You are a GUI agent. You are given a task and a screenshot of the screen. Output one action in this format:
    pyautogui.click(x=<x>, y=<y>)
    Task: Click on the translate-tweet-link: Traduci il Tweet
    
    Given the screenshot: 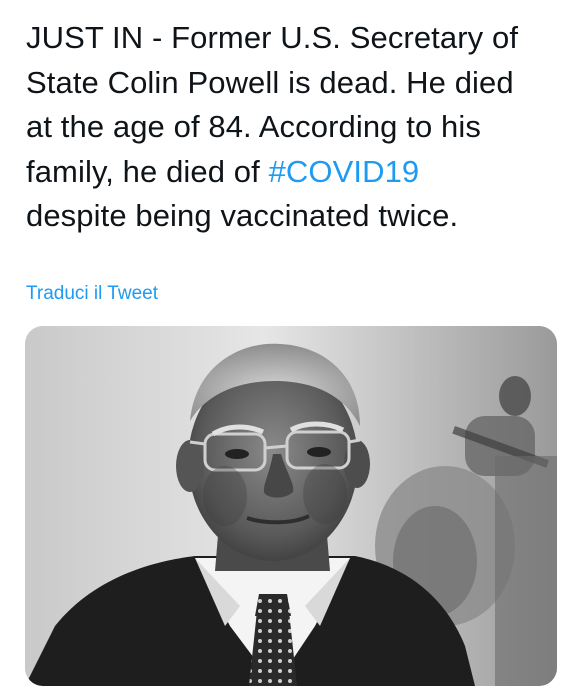 What is the action you would take?
    pyautogui.click(x=92, y=294)
    